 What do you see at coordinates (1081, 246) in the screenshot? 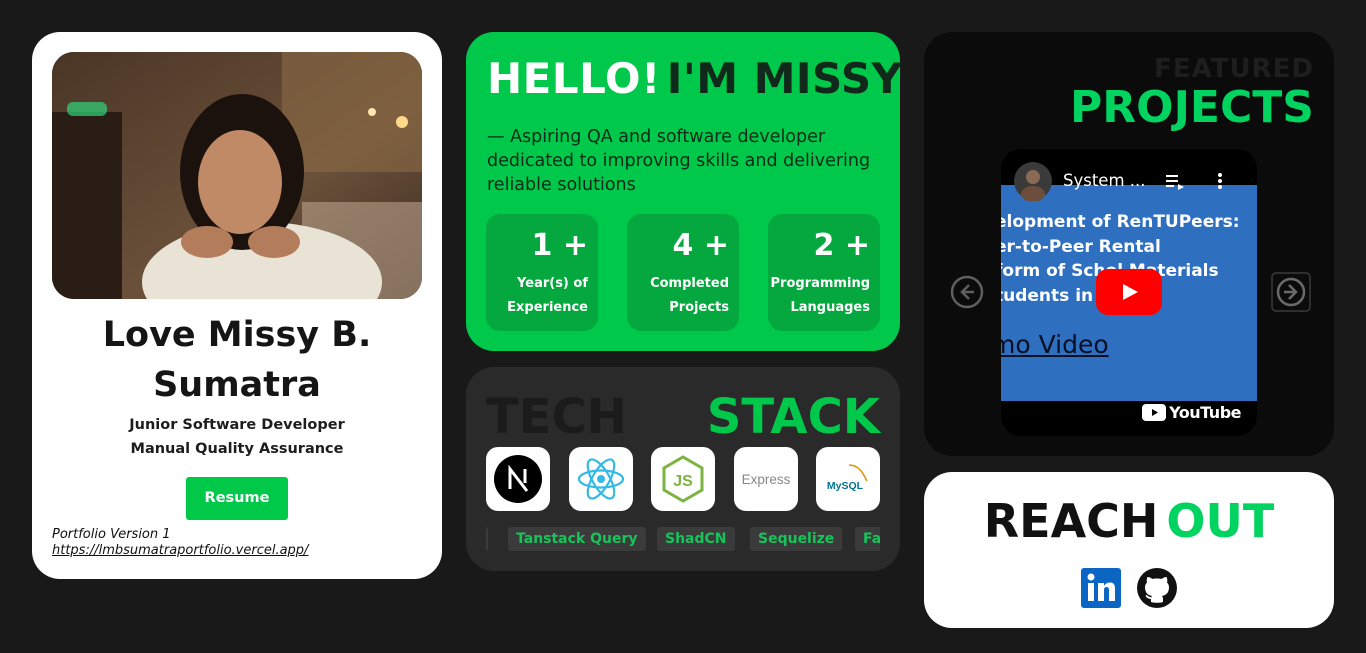
I see `video-text-line: er-to-Peer Rental` at bounding box center [1081, 246].